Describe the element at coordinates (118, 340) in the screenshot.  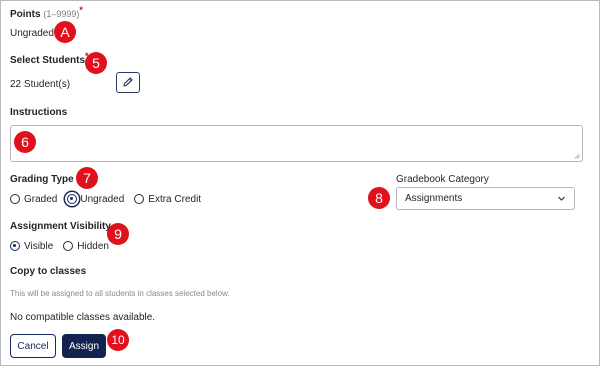
I see `callout-10: 10` at that location.